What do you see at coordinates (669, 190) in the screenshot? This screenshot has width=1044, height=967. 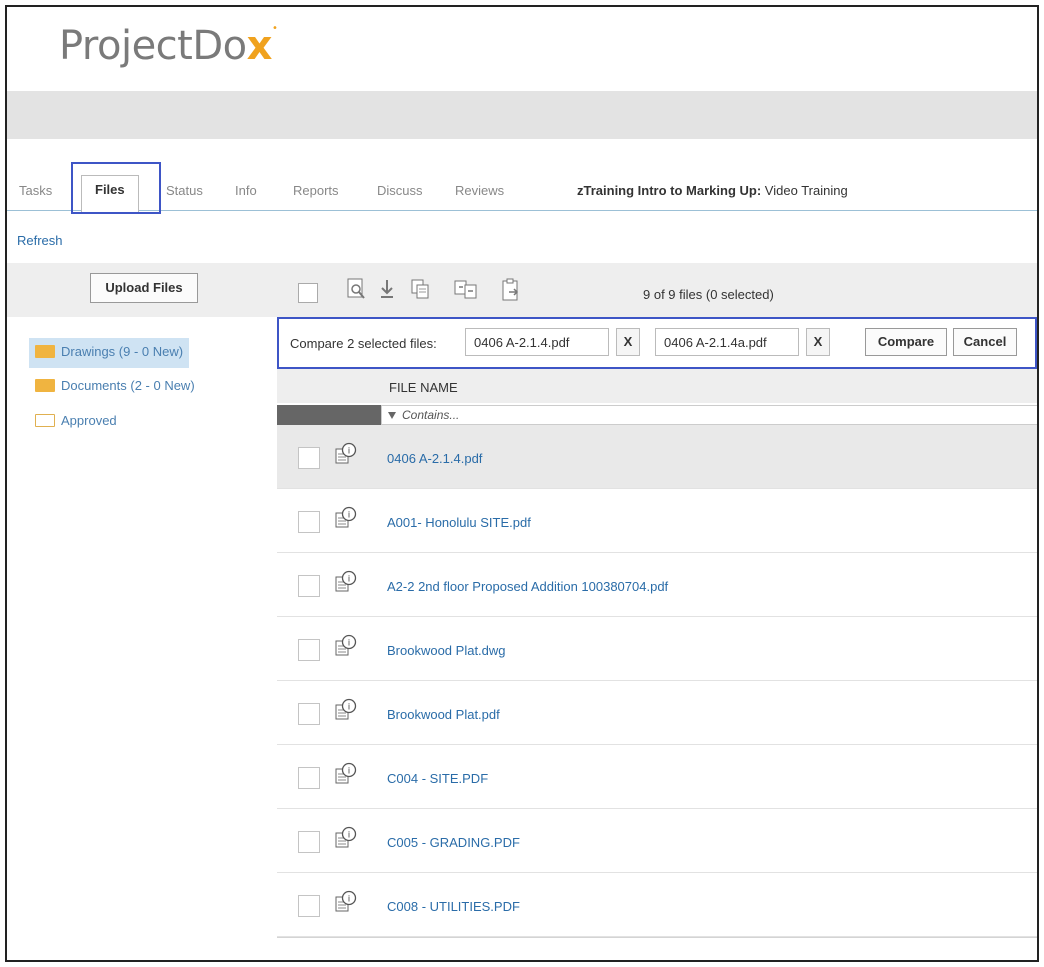 I see `project-name: zTraining Intro to Marking Up:` at bounding box center [669, 190].